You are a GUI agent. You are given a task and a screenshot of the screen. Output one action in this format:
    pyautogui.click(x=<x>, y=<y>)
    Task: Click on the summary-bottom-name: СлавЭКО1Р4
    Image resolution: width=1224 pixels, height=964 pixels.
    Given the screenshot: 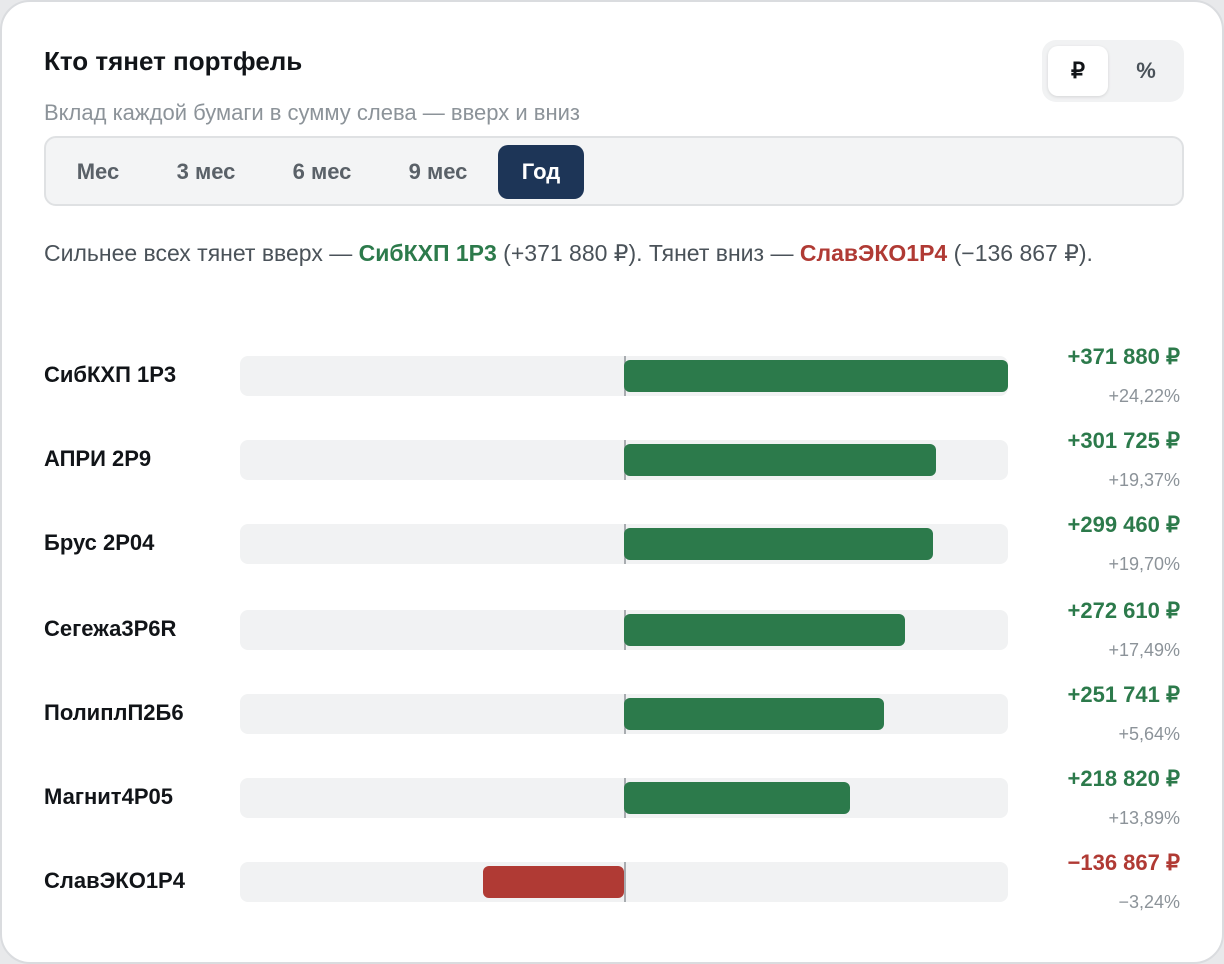 What is the action you would take?
    pyautogui.click(x=873, y=253)
    